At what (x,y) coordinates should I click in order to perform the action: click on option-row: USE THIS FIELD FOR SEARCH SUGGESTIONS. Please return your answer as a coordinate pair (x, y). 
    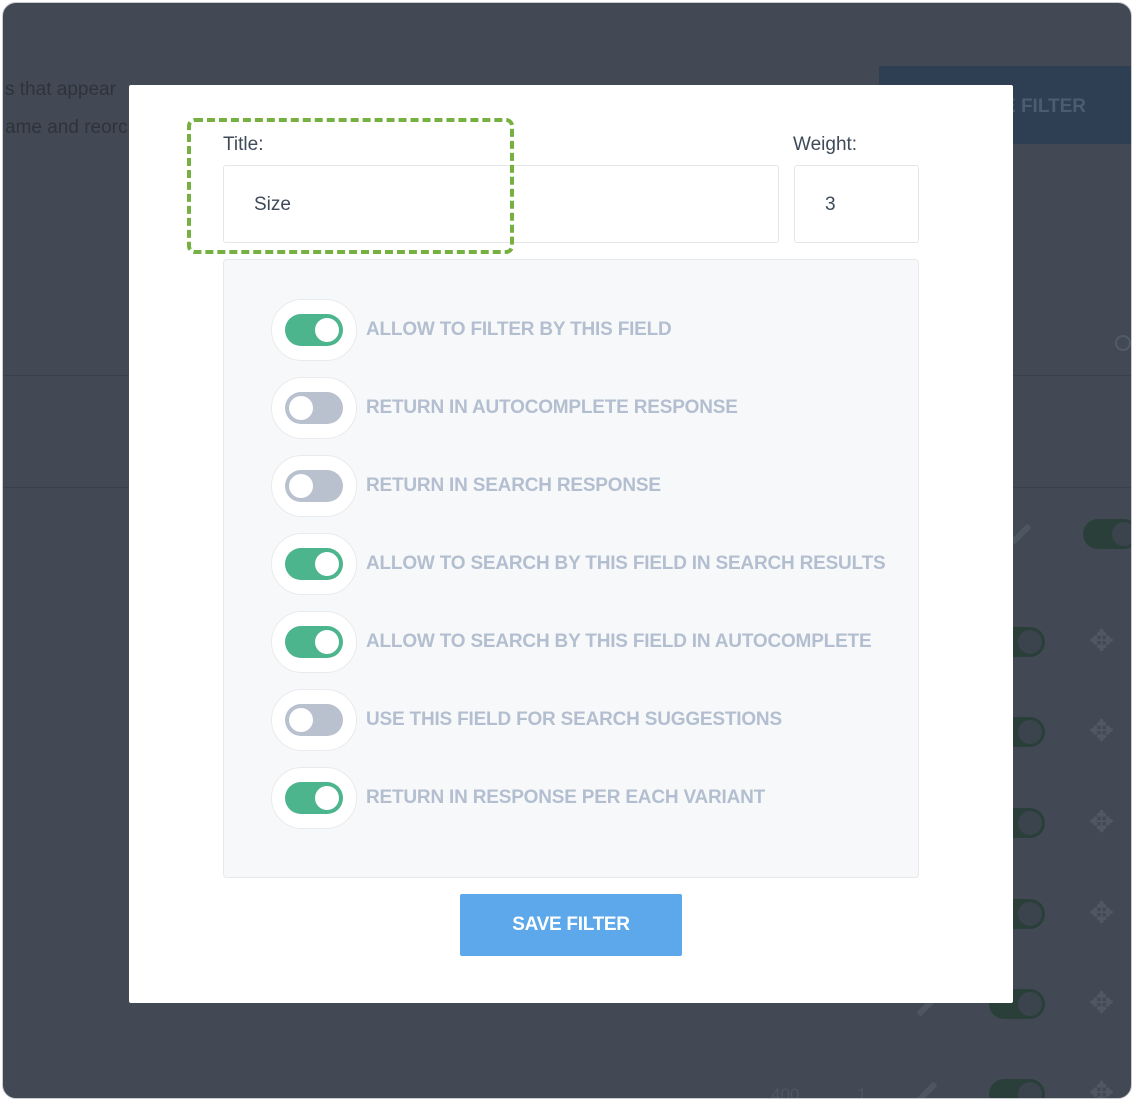
    Looking at the image, I should click on (526, 720).